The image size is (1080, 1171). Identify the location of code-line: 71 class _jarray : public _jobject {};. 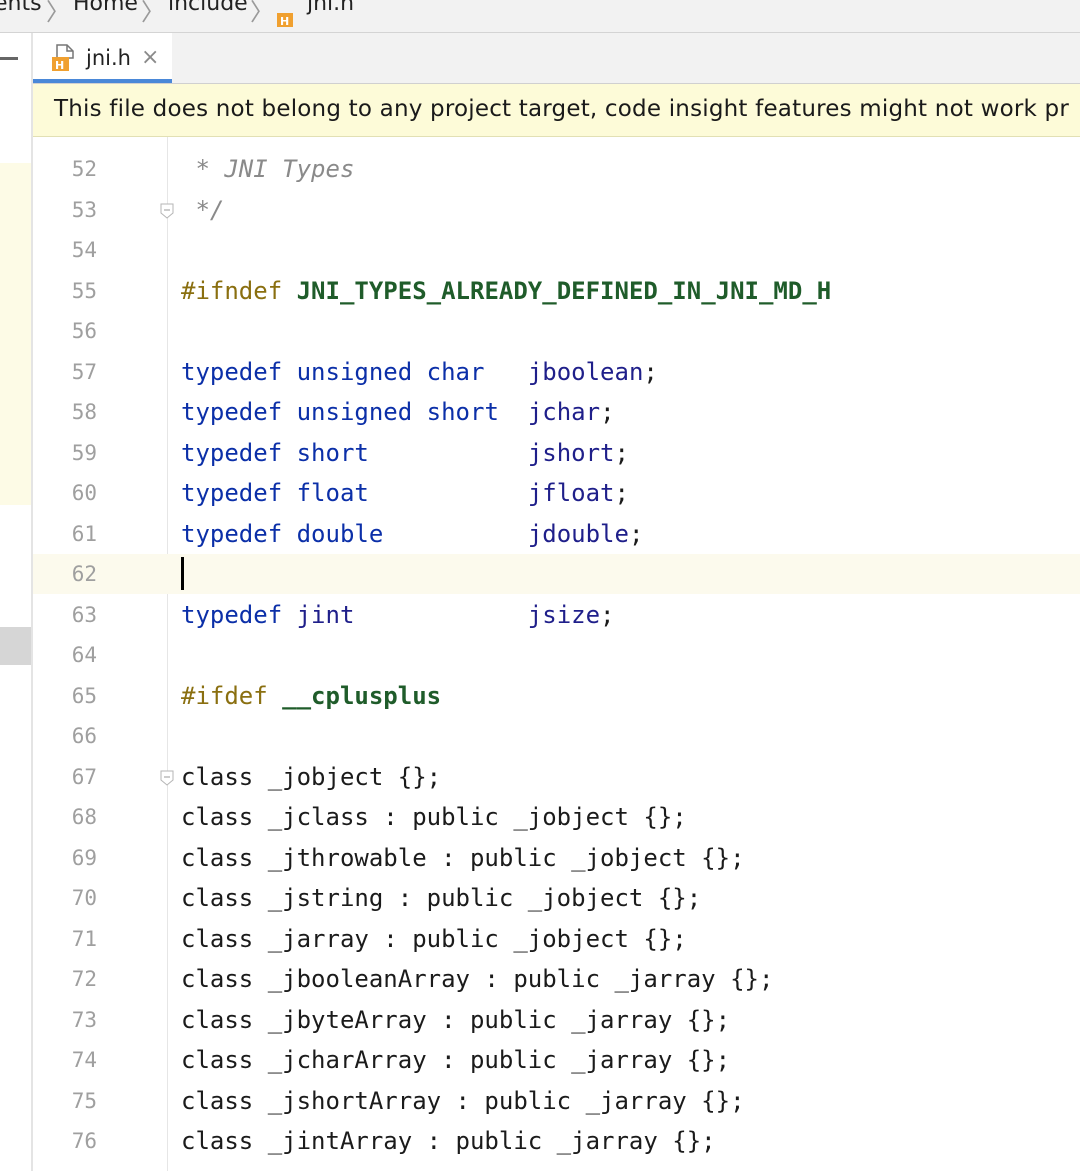
(556, 939).